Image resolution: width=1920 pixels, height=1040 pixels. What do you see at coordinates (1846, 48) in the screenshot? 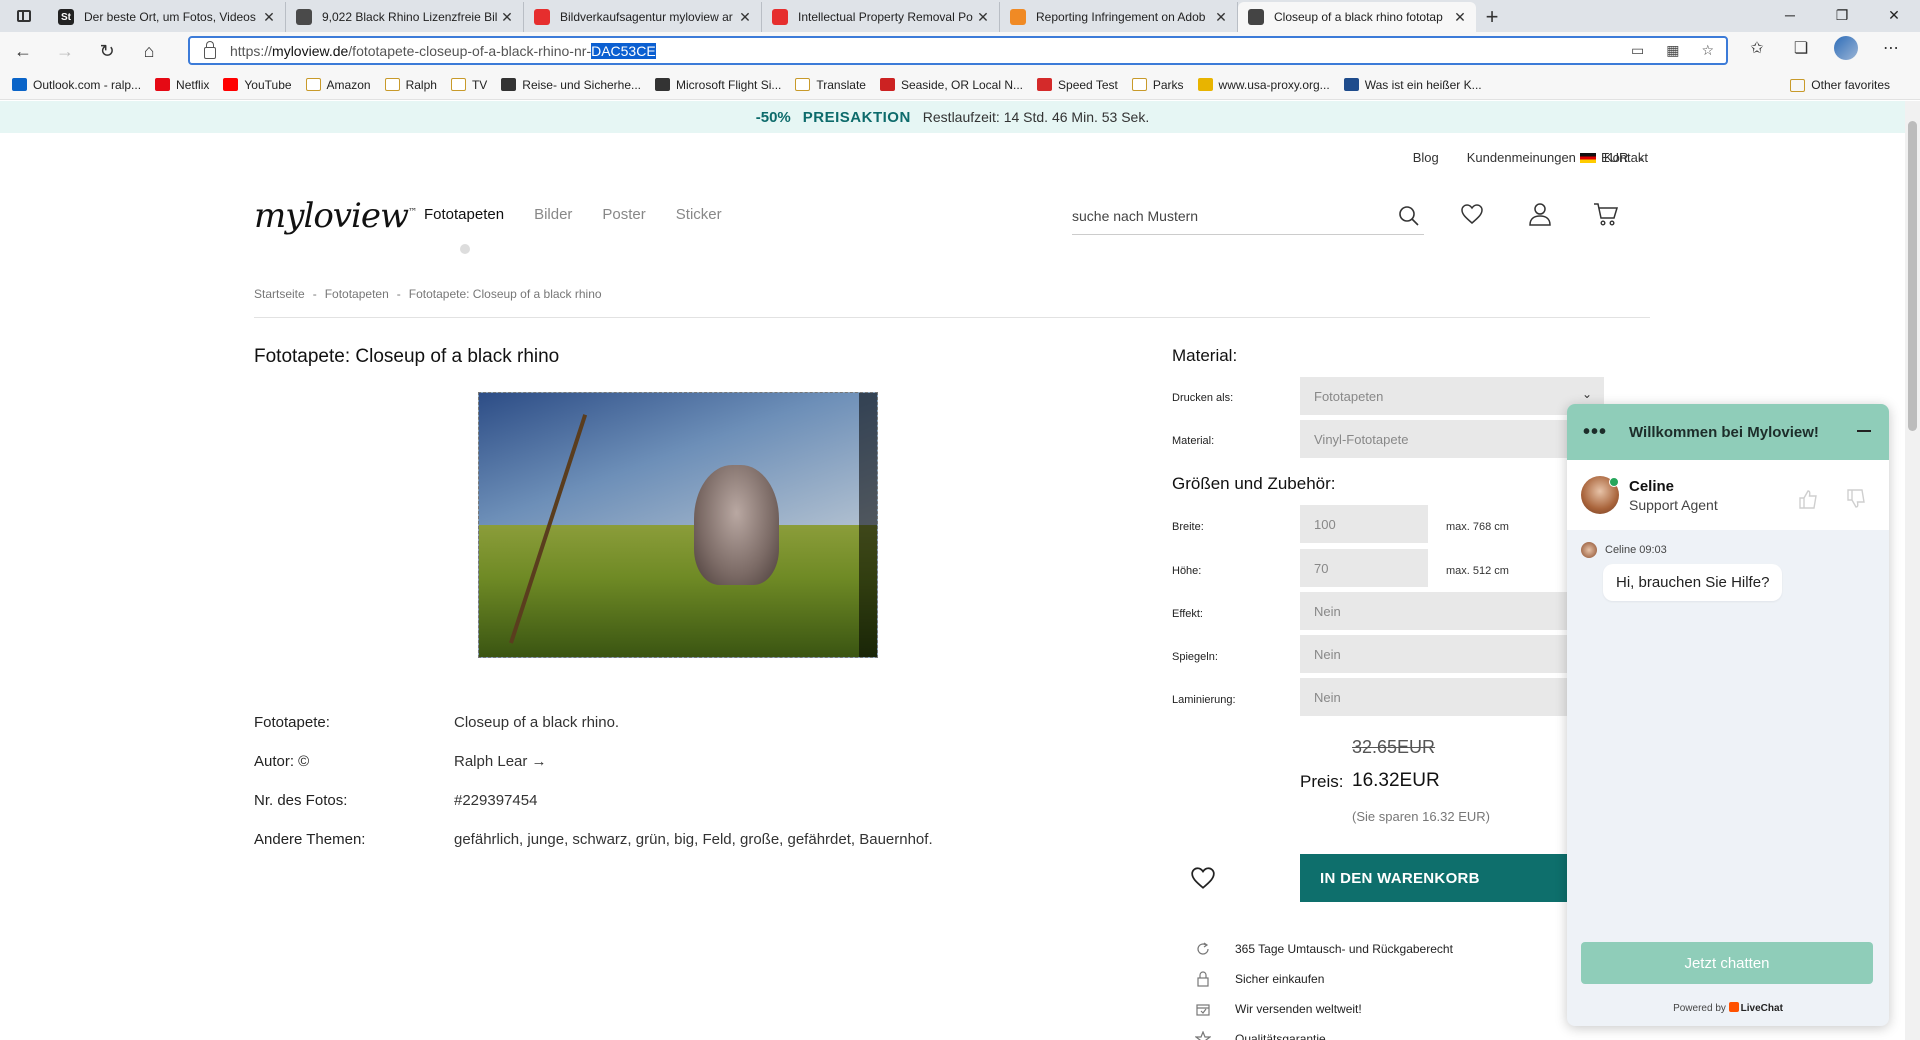
I see `profile-avatar` at bounding box center [1846, 48].